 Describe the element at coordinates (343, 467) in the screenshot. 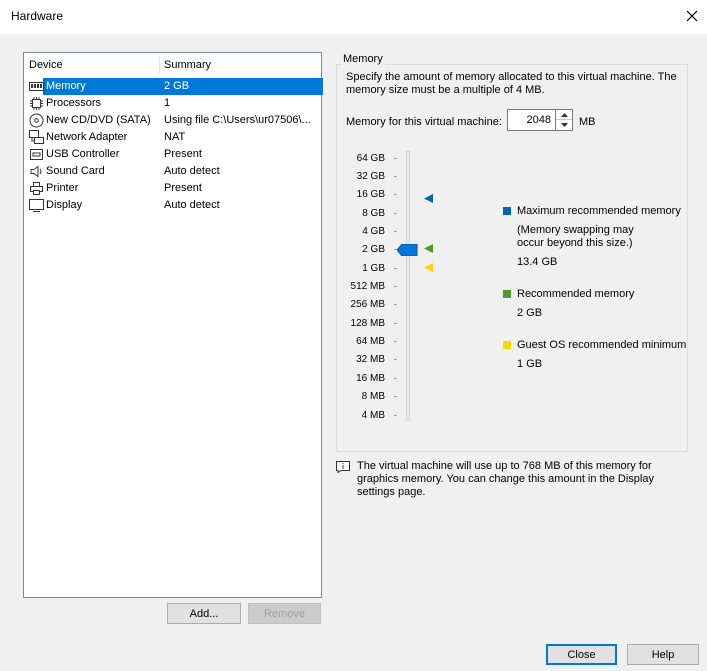

I see `info-icon` at that location.